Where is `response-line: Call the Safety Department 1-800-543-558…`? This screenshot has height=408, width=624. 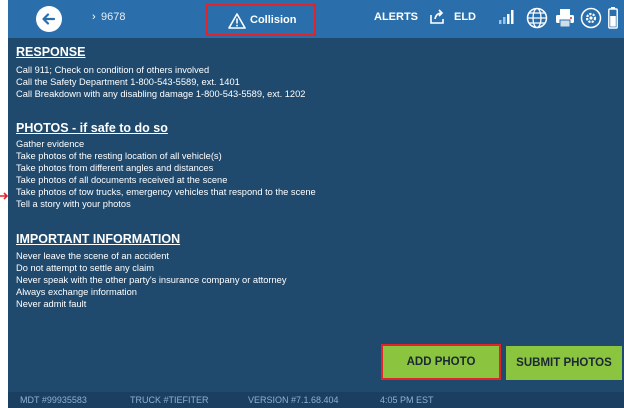
response-line: Call the Safety Department 1-800-543-558… is located at coordinates (128, 82).